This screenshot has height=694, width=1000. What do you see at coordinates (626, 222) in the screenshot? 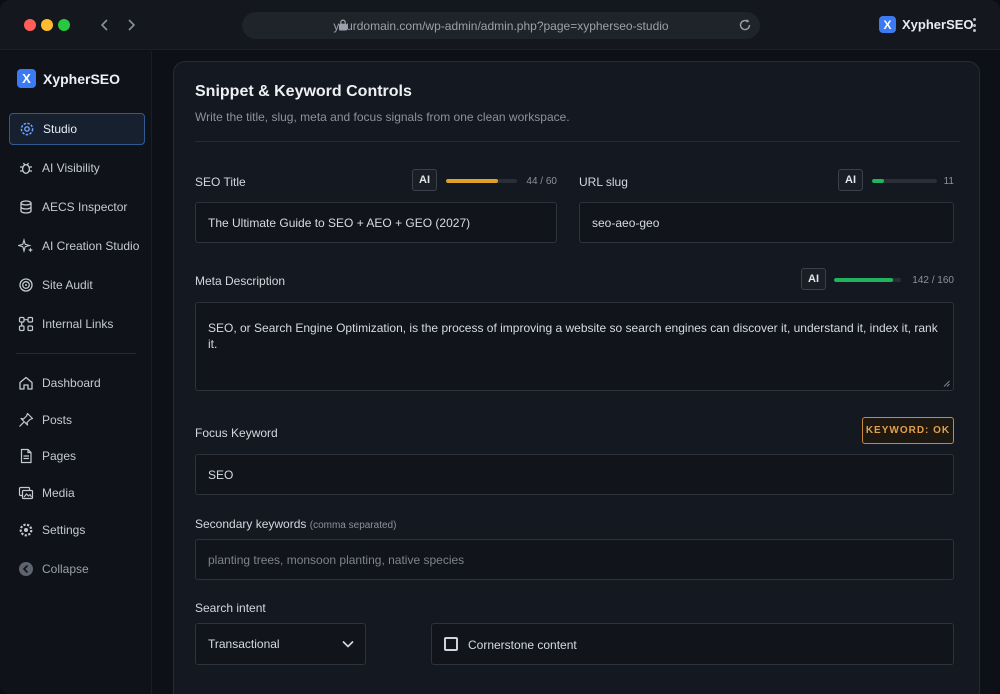
I see `url-slug-value: seo-aeo-geo` at bounding box center [626, 222].